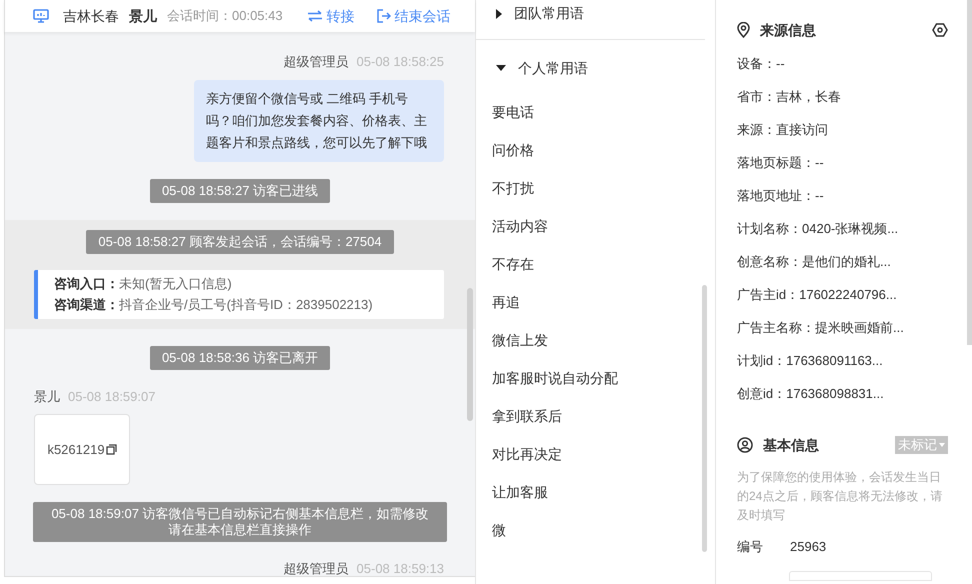 The height and width of the screenshot is (584, 972). I want to click on phrase-item: 加客服时说自动分配, so click(603, 378).